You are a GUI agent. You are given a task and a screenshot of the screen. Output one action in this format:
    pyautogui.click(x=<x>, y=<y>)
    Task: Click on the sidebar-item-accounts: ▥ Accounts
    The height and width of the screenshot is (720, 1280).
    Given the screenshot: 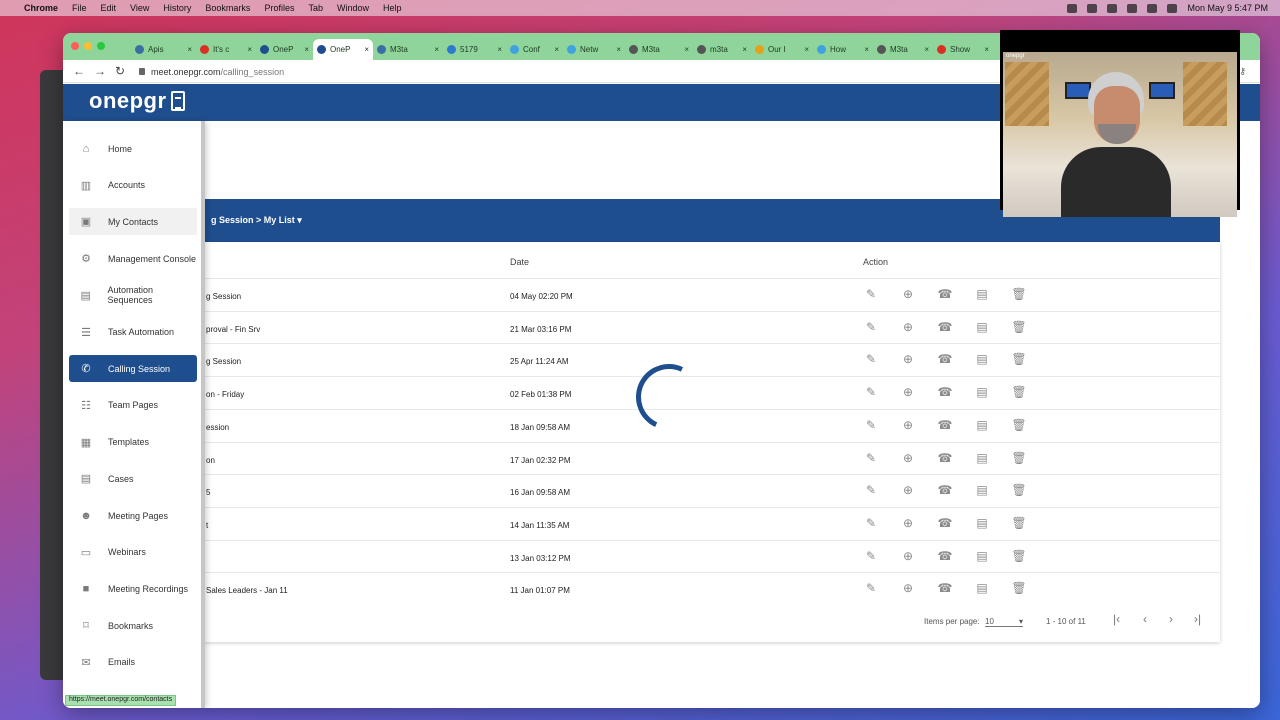 What is the action you would take?
    pyautogui.click(x=133, y=185)
    